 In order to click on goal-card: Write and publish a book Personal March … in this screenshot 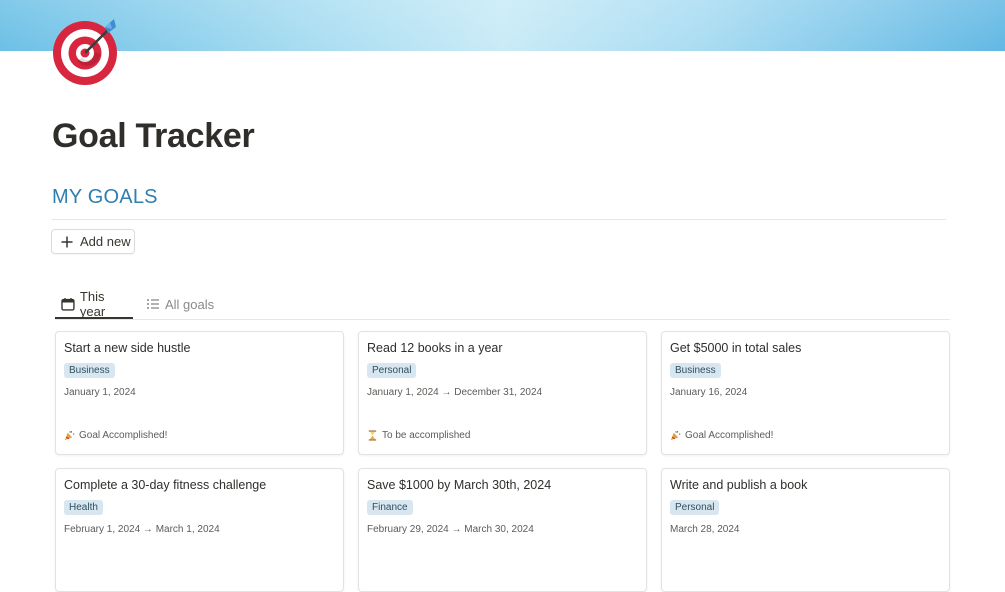, I will do `click(805, 530)`.